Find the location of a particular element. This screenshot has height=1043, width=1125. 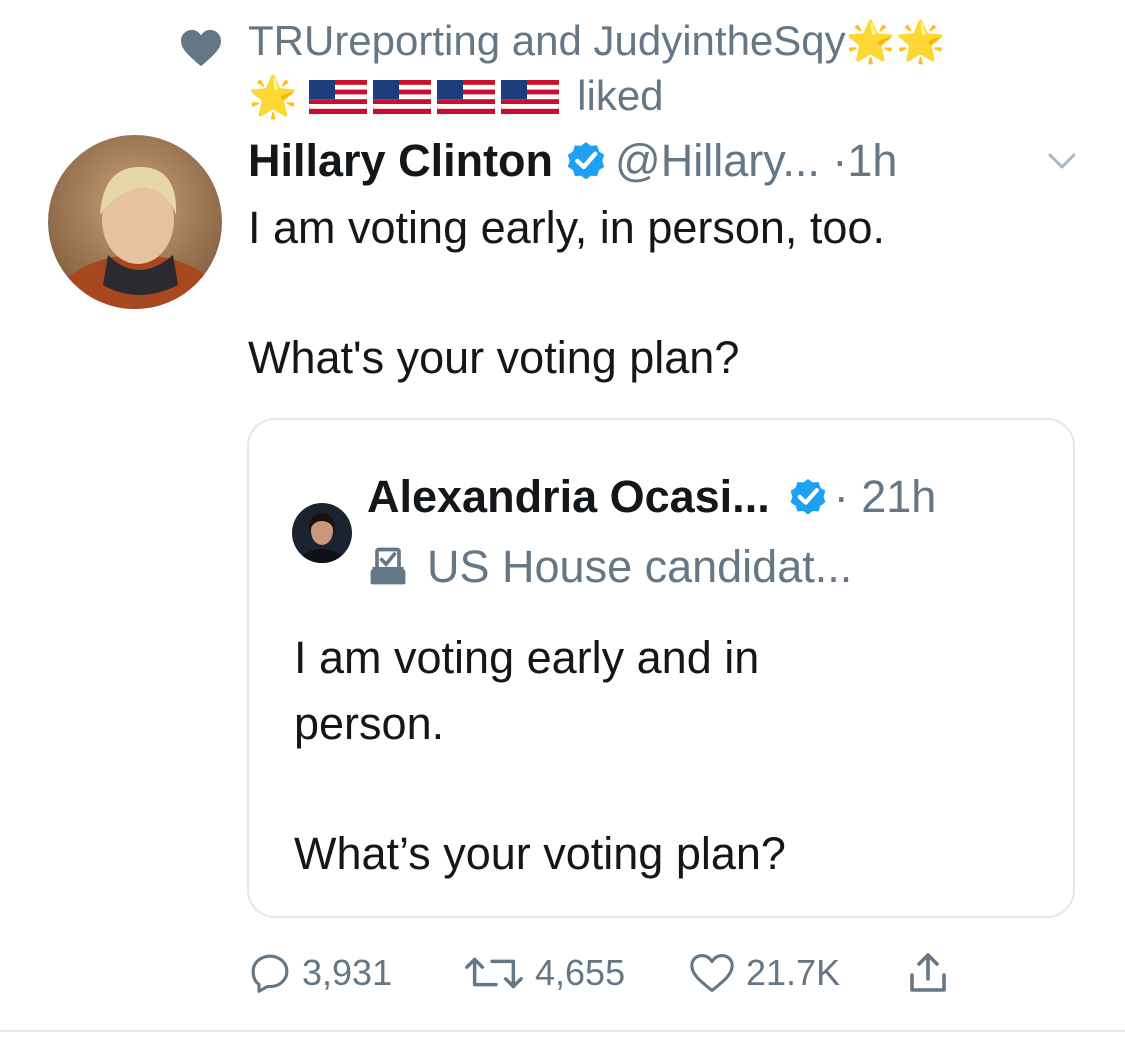

share-icon is located at coordinates (928, 972).